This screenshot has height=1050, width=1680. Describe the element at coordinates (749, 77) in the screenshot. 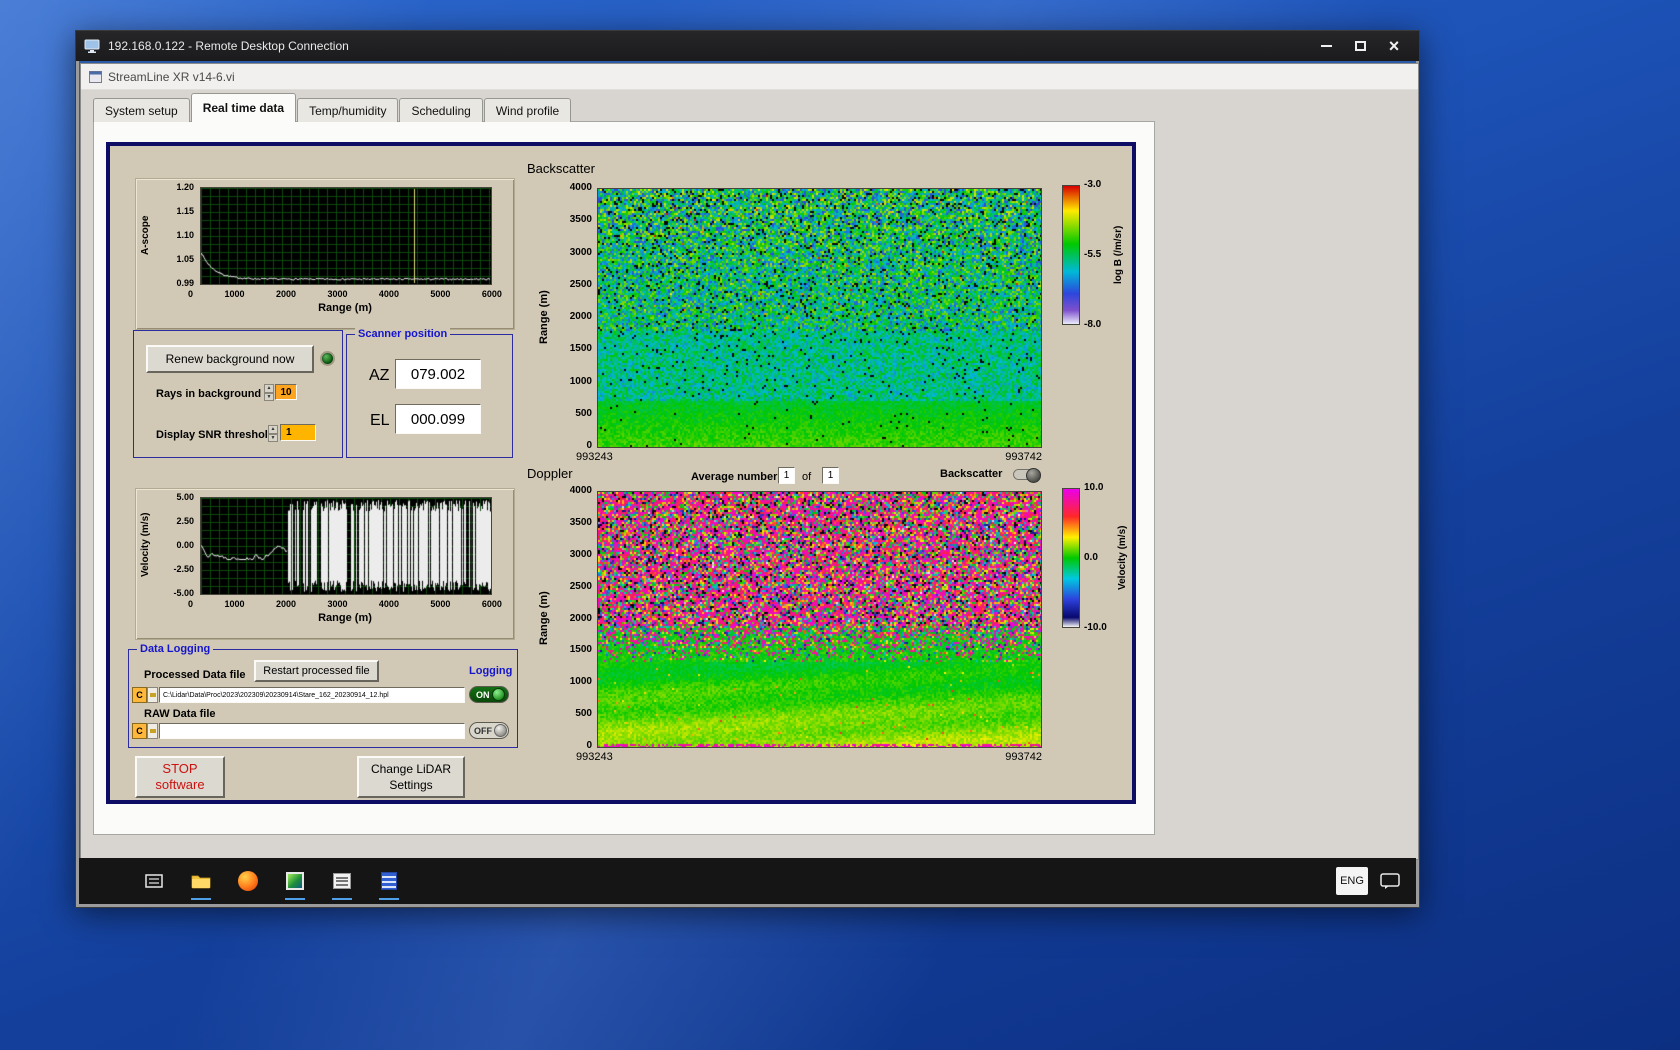

I see `app-titlebar: StreamLine XR v14-6.vi ×` at that location.